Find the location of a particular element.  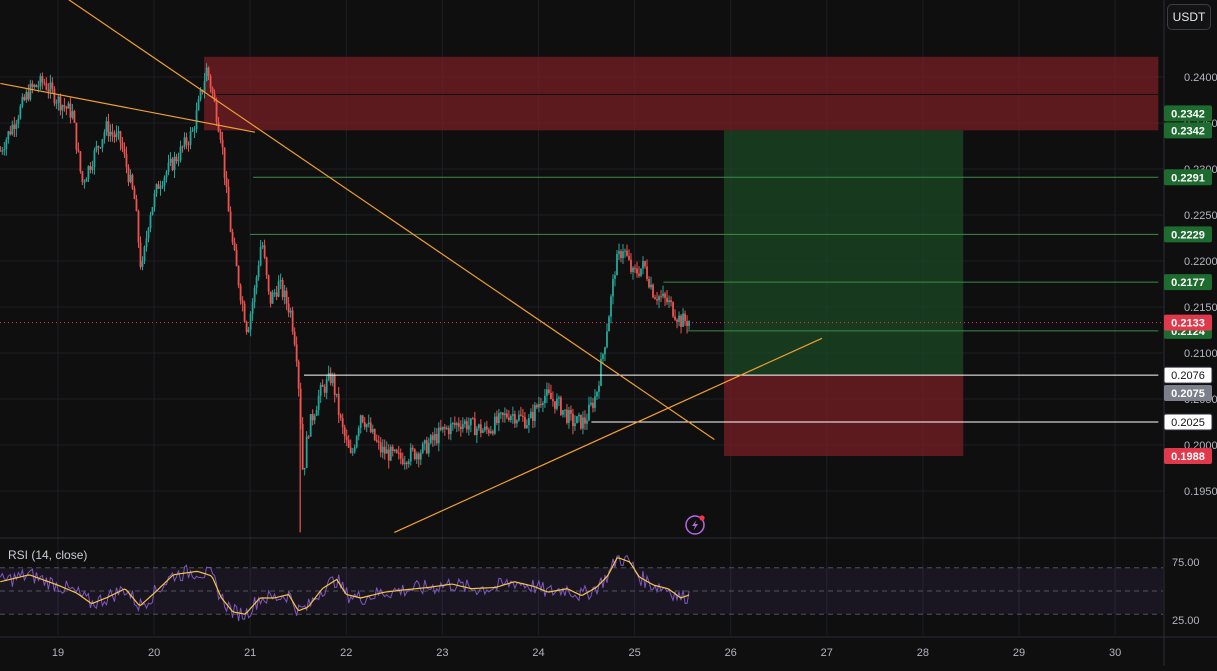

time-tick-label: 20 is located at coordinates (154, 653).